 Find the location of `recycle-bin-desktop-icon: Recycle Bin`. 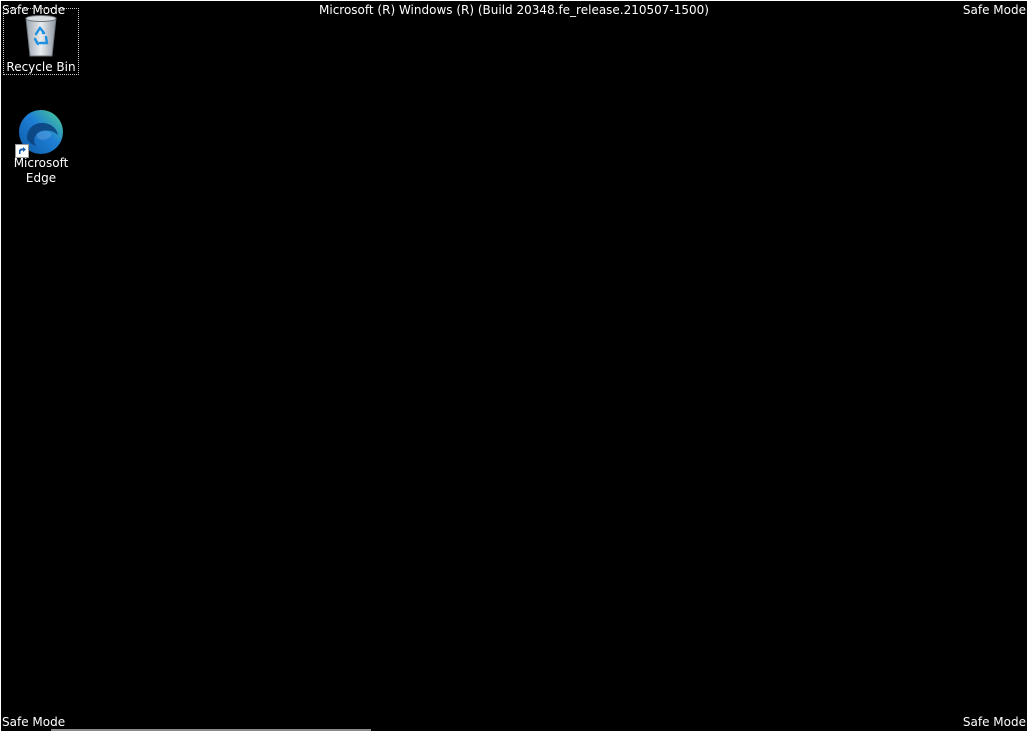

recycle-bin-desktop-icon: Recycle Bin is located at coordinates (41, 41).